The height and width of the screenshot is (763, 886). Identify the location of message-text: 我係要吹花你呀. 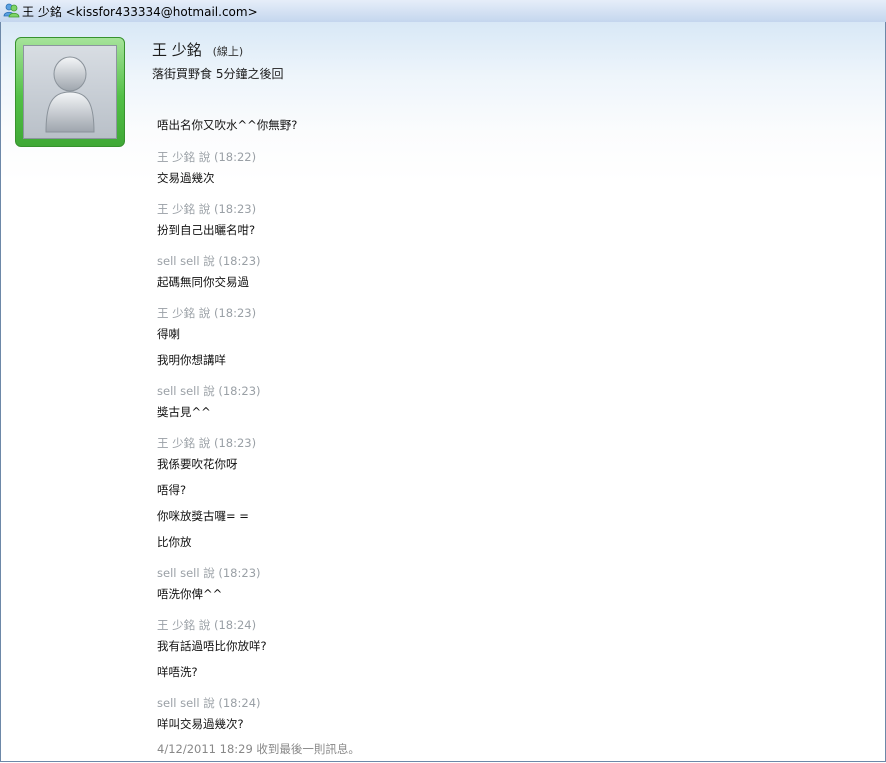
(197, 464).